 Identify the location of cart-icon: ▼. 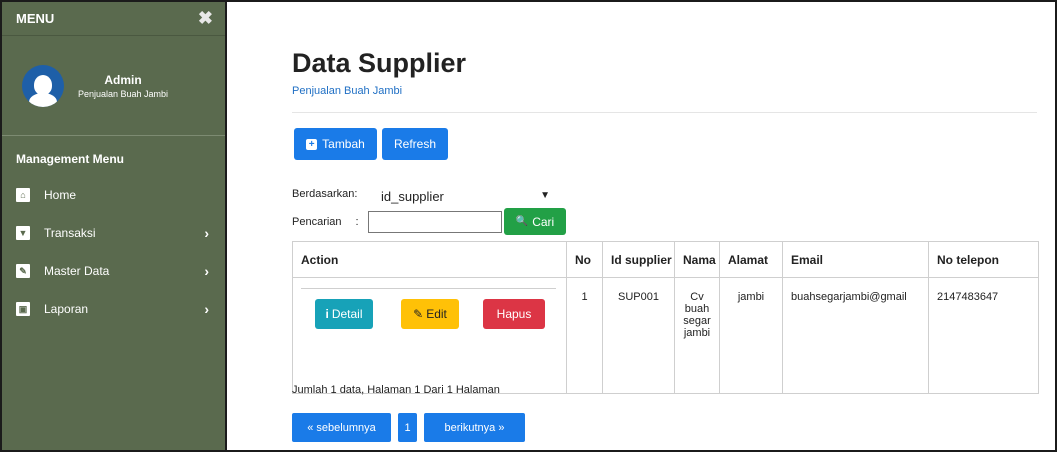
(23, 233).